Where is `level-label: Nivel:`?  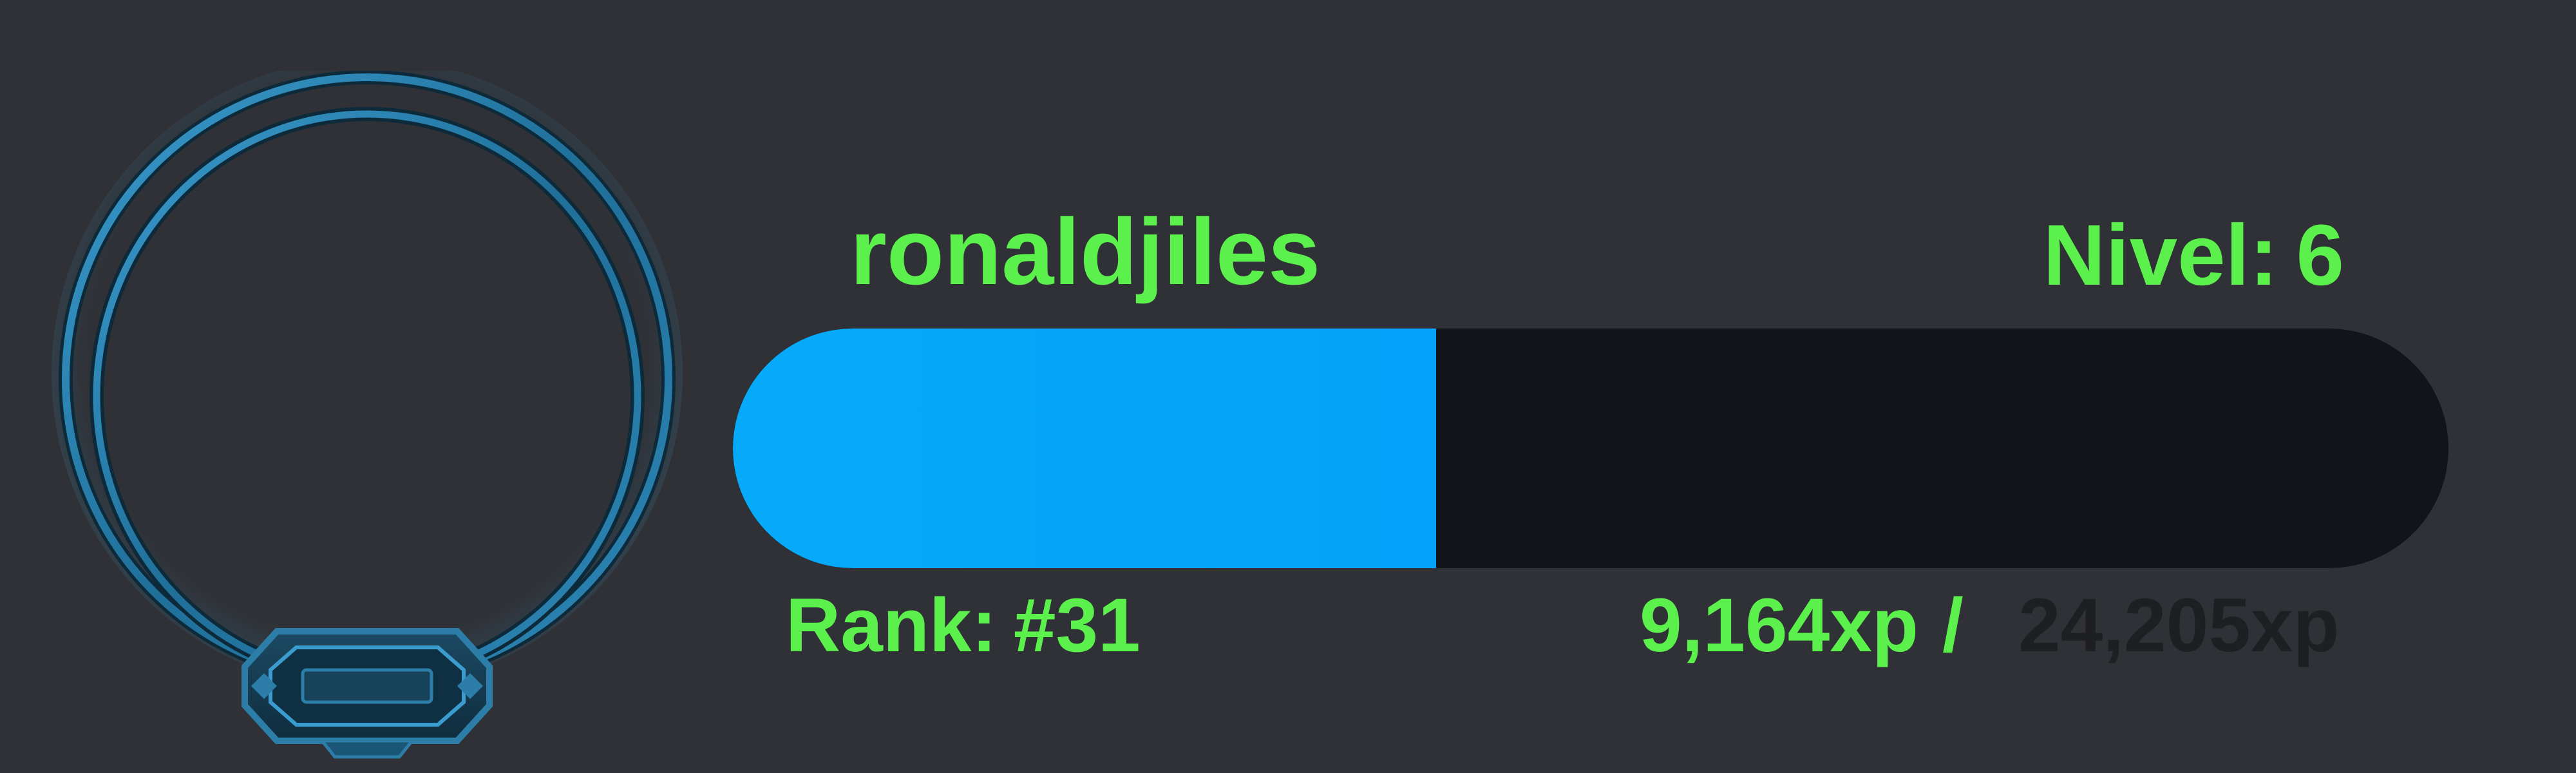 level-label: Nivel: is located at coordinates (2161, 255).